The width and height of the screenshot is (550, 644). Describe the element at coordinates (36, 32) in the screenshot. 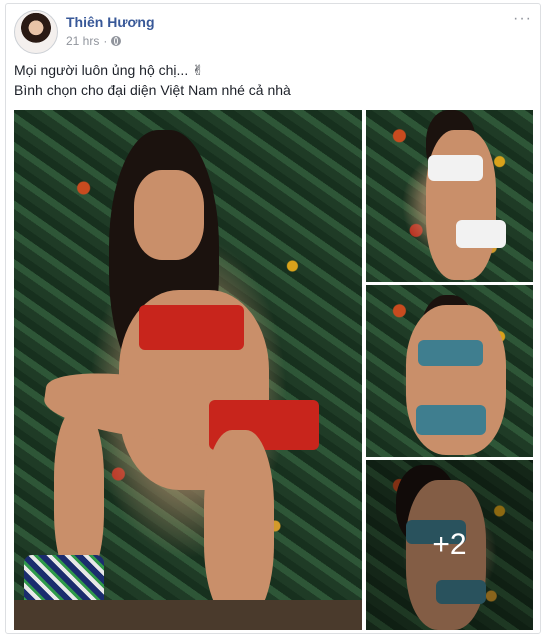

I see `author-avatar` at that location.